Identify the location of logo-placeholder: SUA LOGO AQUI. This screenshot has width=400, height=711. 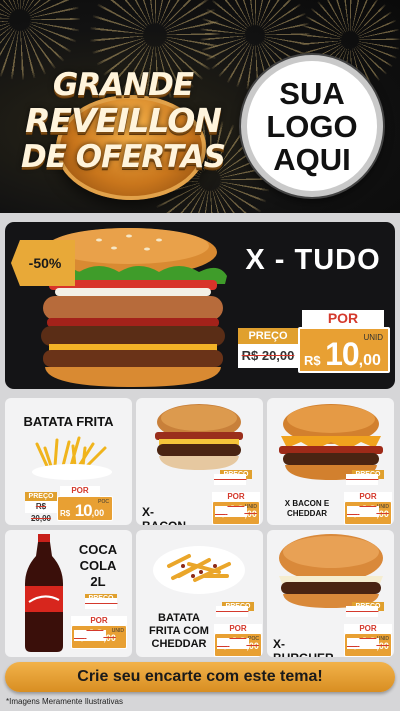
(312, 126).